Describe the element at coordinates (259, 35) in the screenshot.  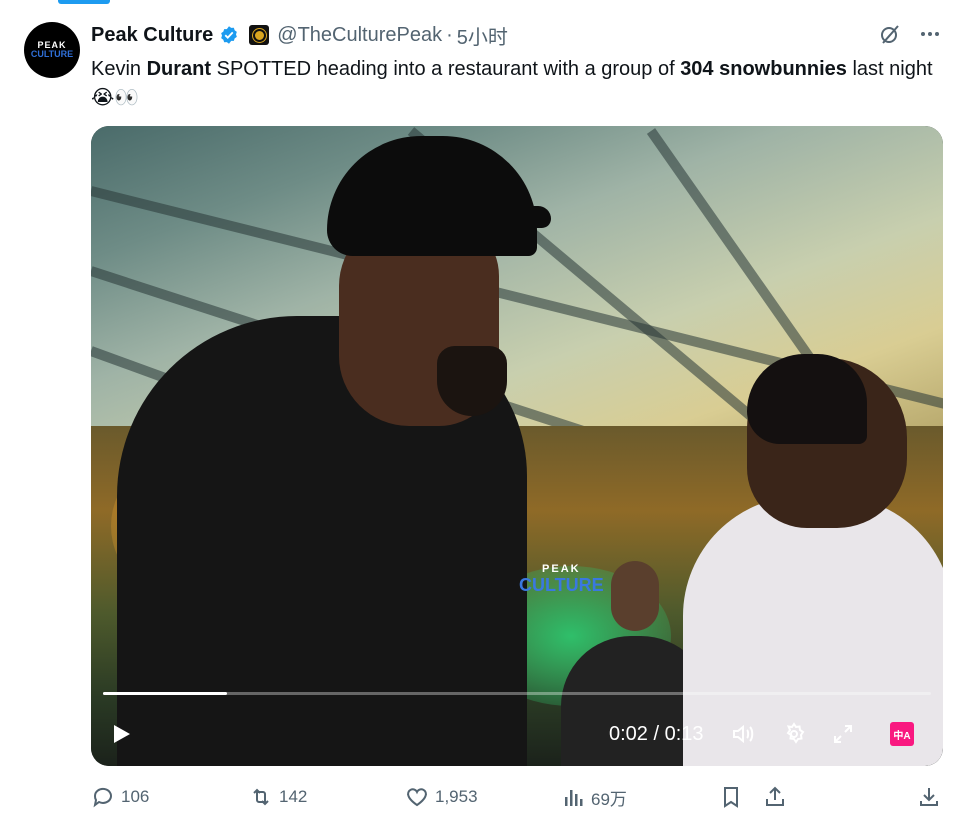
I see `affiliate-badge-icon` at that location.